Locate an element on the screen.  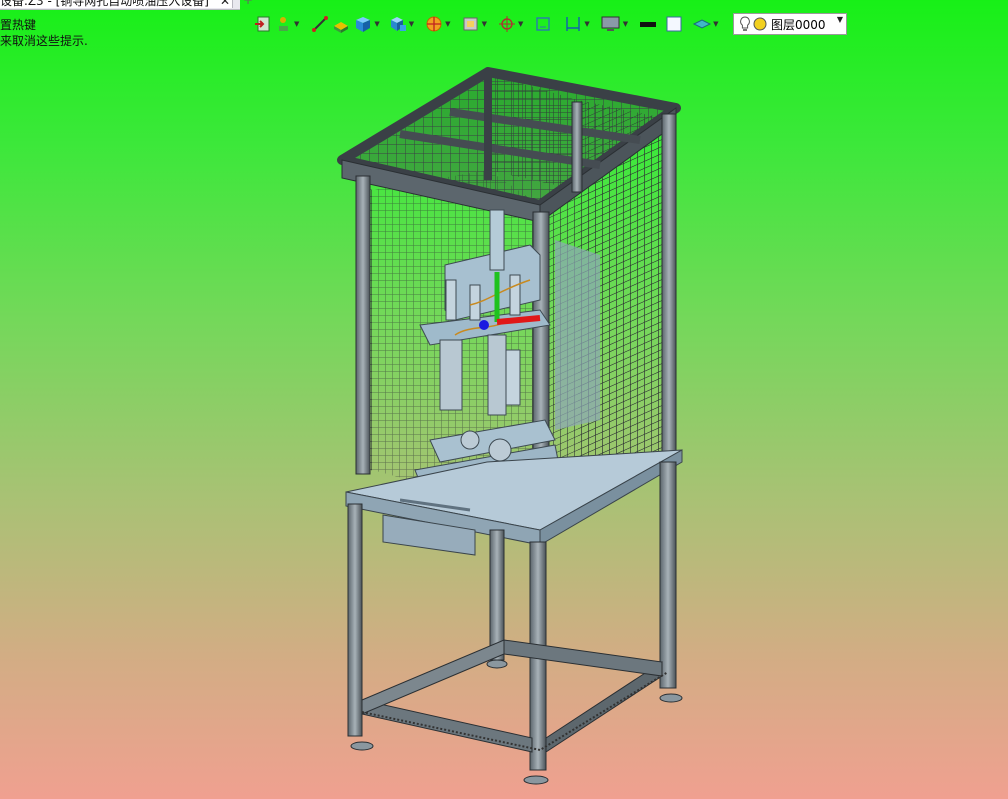
document-tab-bar: 设备.Z3 - [铜导网孔自动喷油压入设备] ✕ is located at coordinates (120, 5).